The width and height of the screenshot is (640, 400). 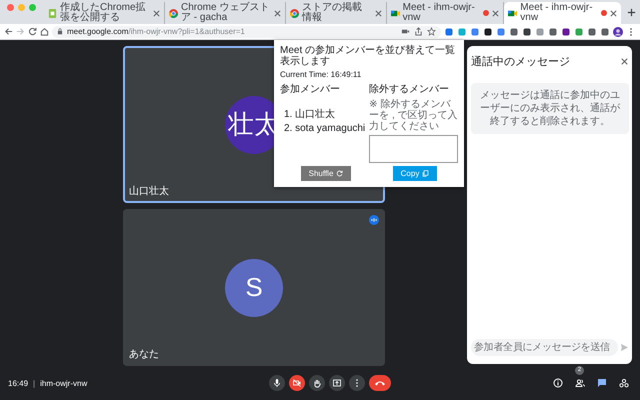 I want to click on shuffle-button: Shuffle, so click(x=326, y=173).